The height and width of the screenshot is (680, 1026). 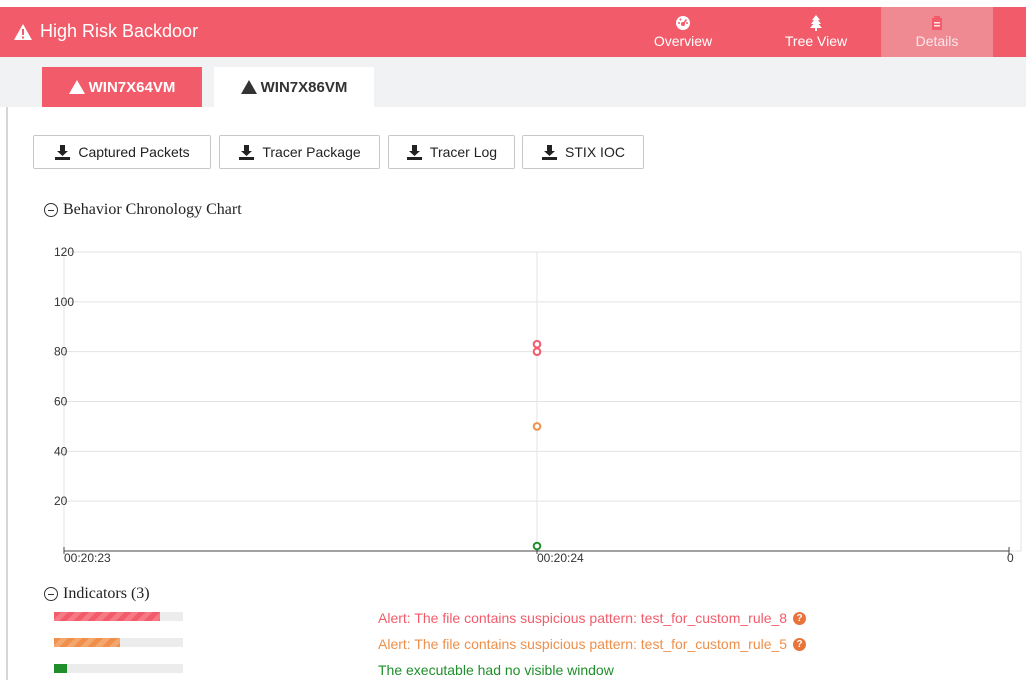 I want to click on nav-overview-label: Overview, so click(x=683, y=41).